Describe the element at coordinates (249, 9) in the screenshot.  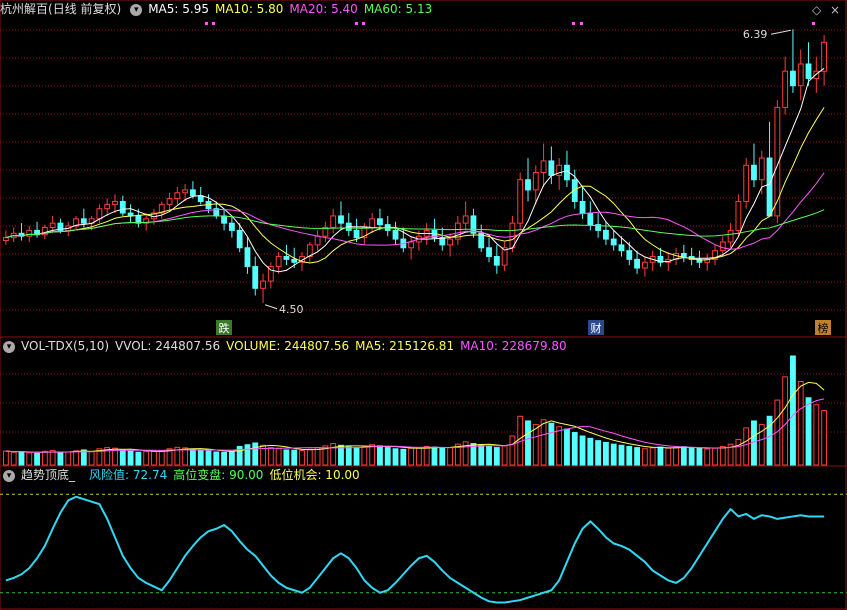
I see `ma10-value: MA10: 5.80` at that location.